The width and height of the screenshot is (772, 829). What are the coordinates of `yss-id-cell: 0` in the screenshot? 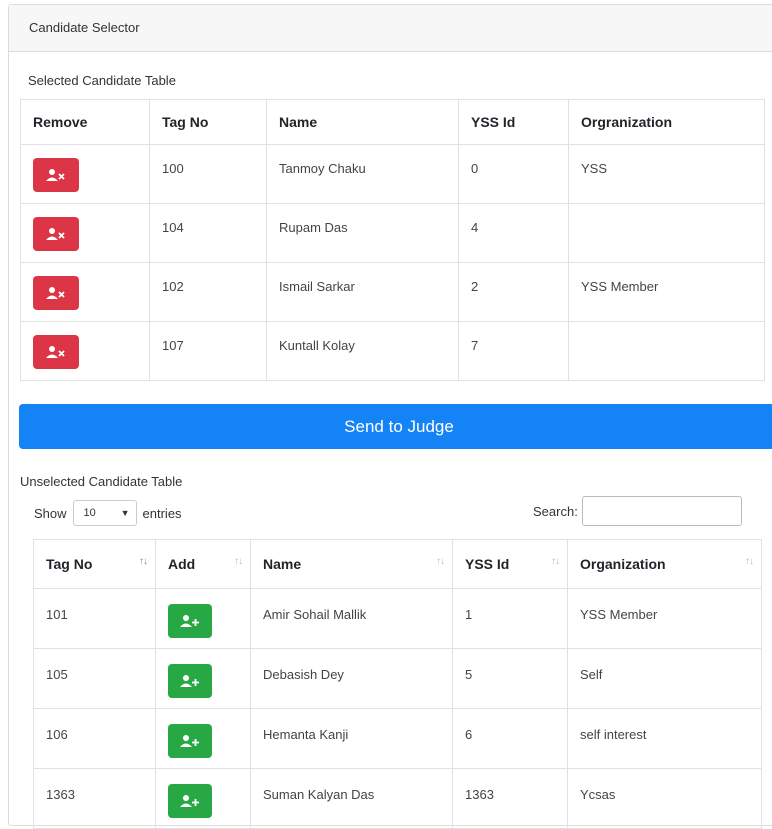 It's located at (513, 174).